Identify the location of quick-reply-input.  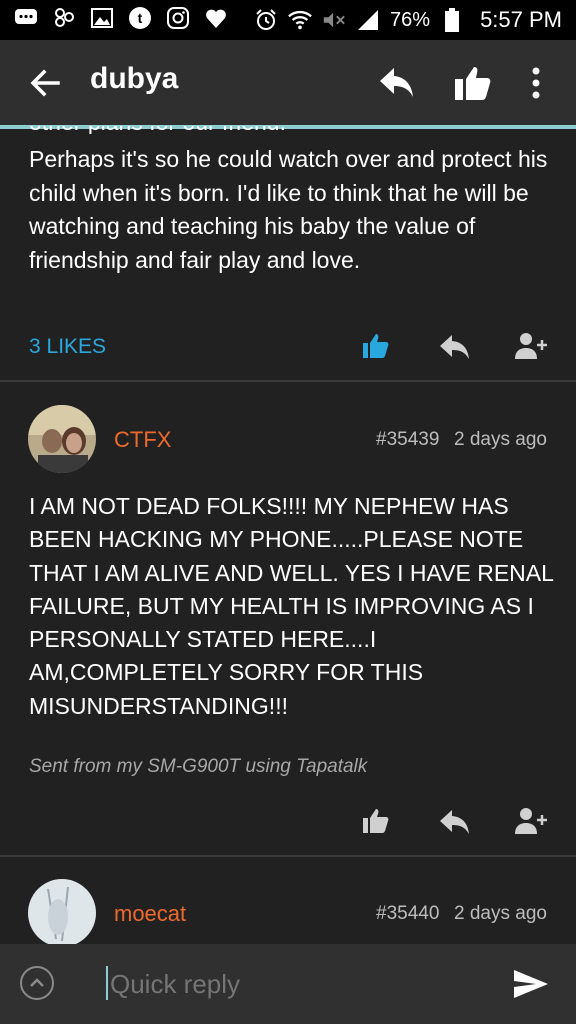
(277, 984).